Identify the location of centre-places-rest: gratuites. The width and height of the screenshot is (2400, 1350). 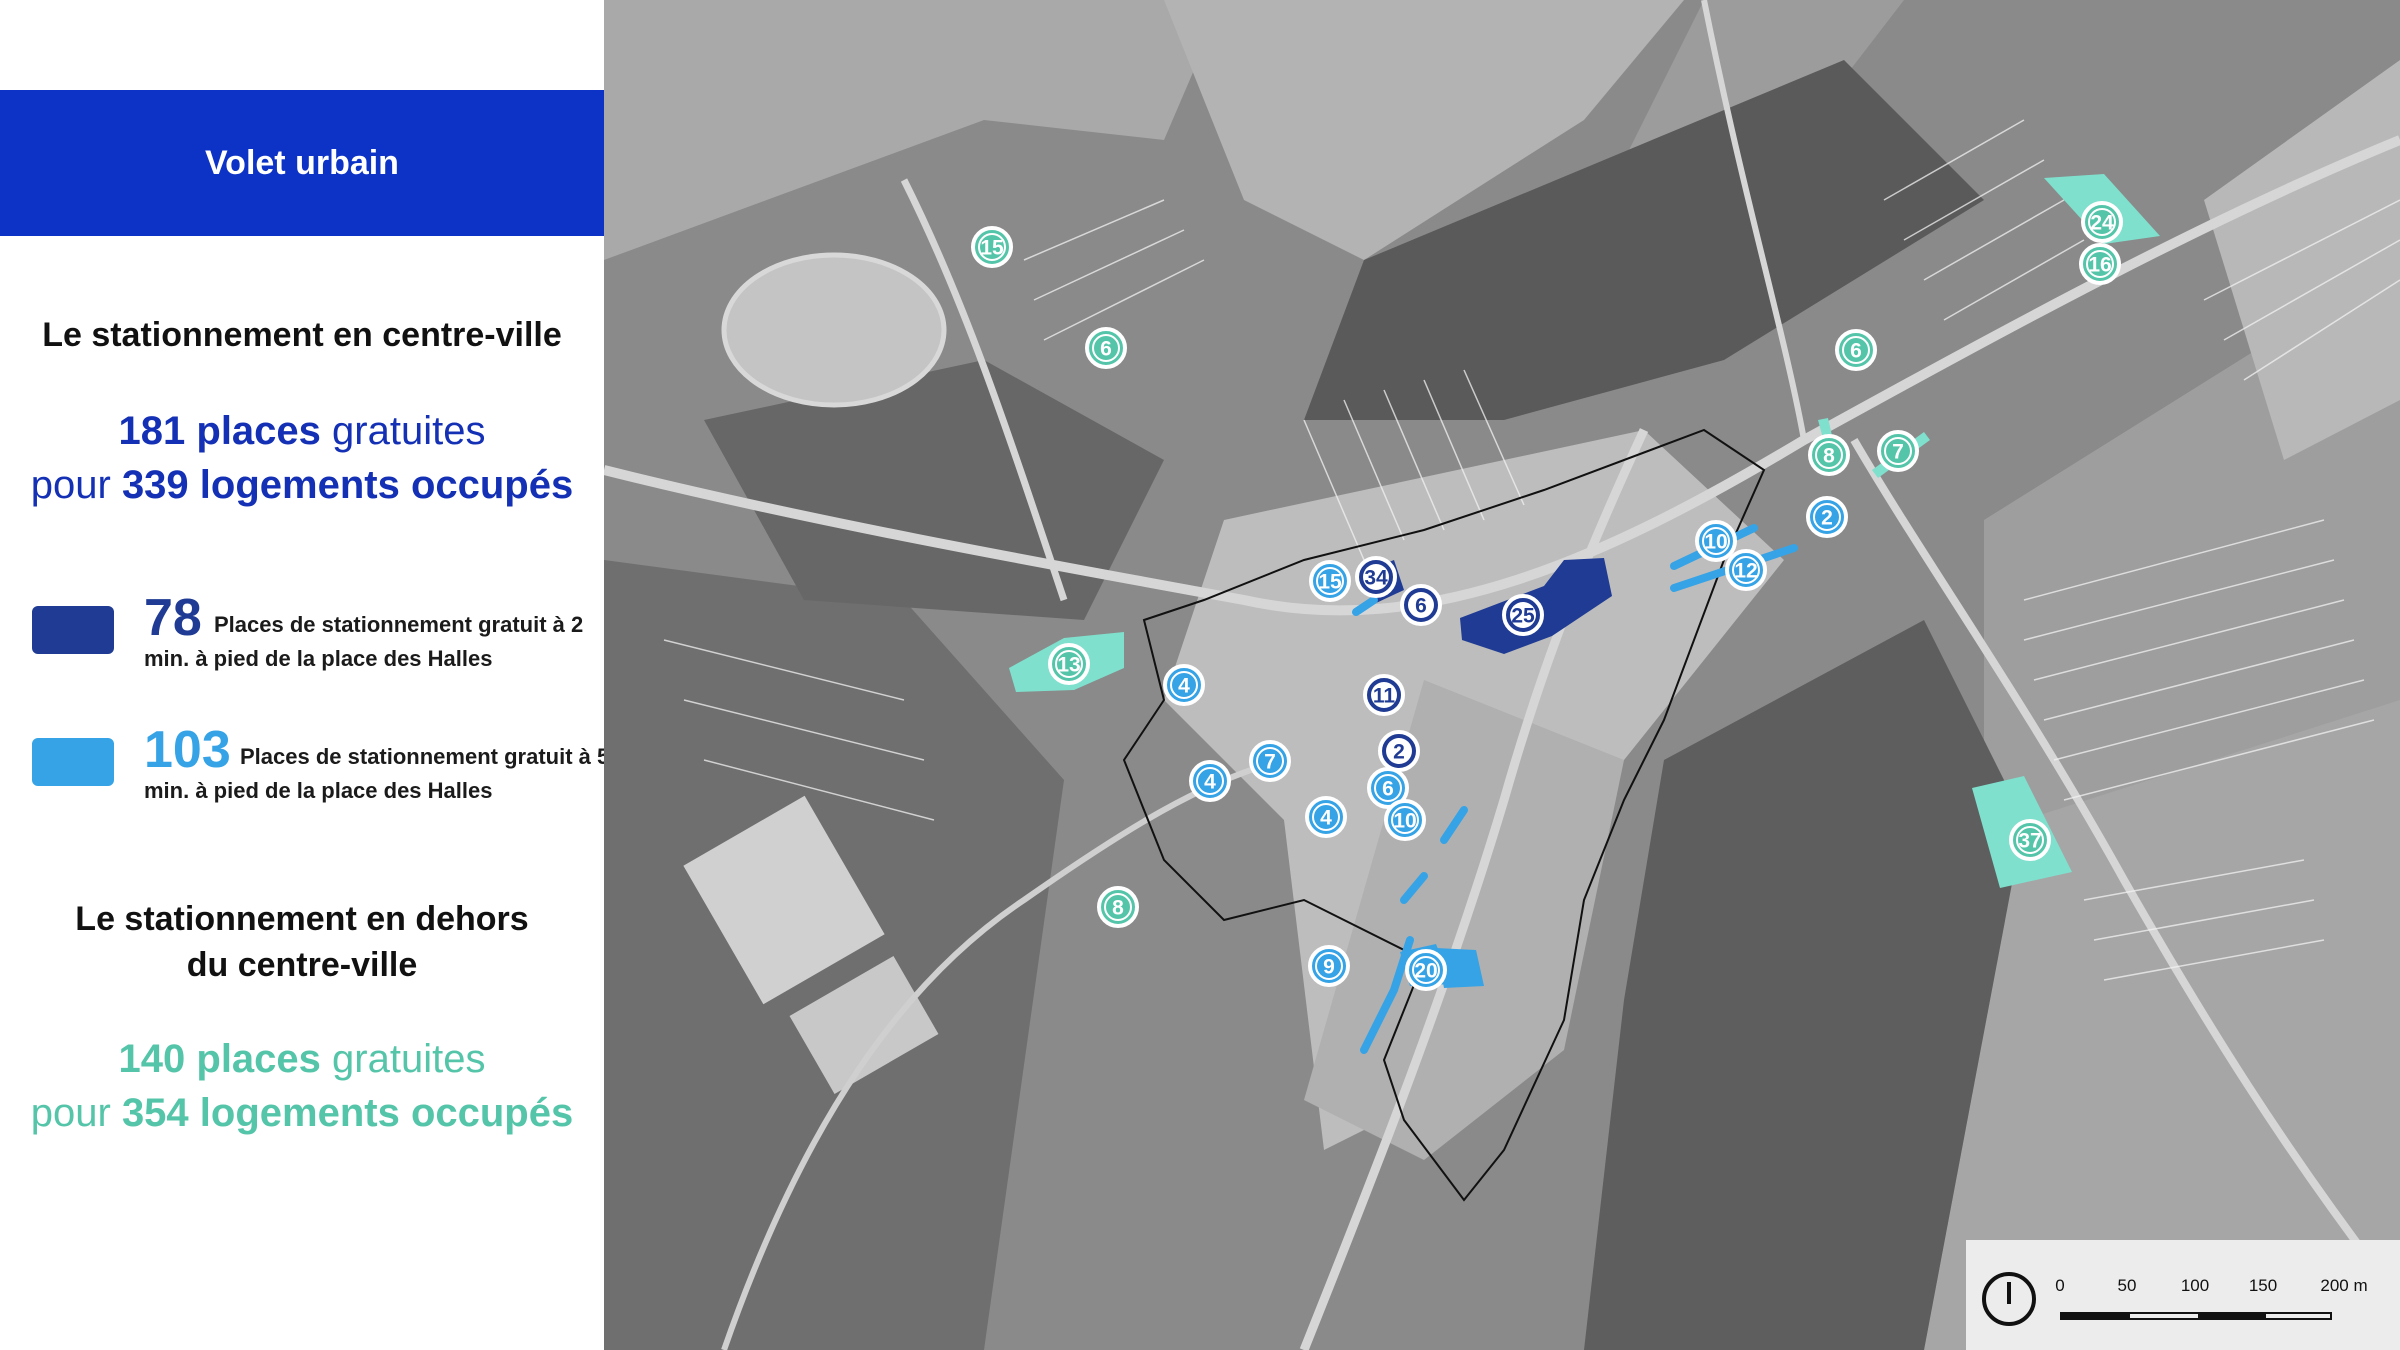
(403, 431).